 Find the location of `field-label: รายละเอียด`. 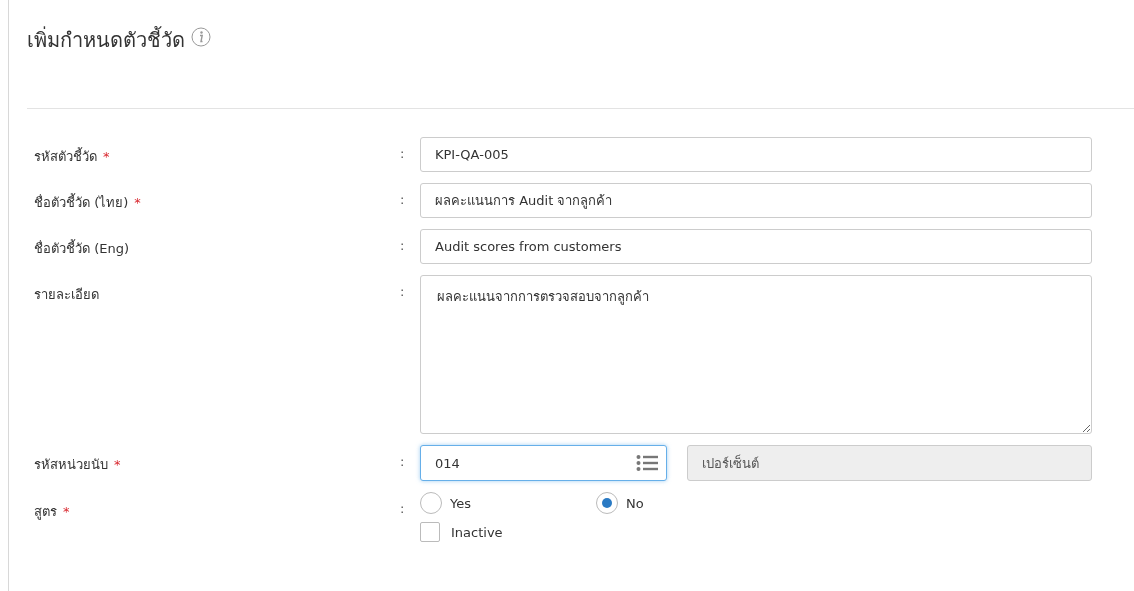

field-label: รายละเอียด is located at coordinates (67, 295).